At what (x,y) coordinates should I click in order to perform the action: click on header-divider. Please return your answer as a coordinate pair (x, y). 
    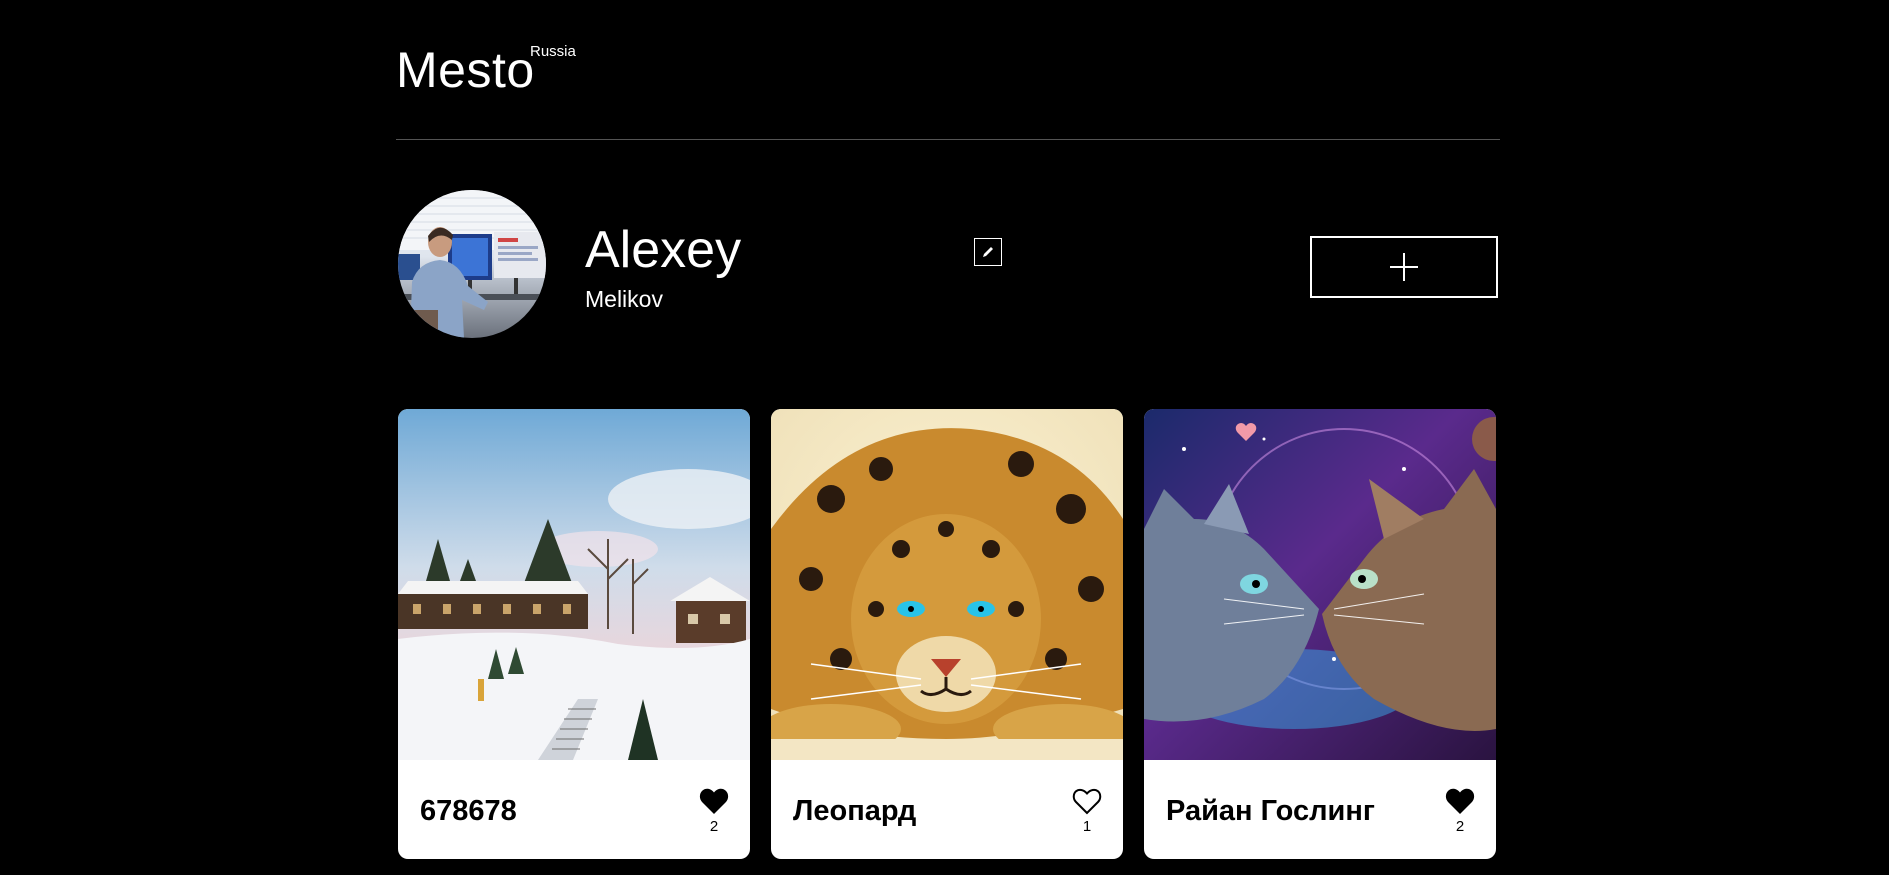
    Looking at the image, I should click on (948, 139).